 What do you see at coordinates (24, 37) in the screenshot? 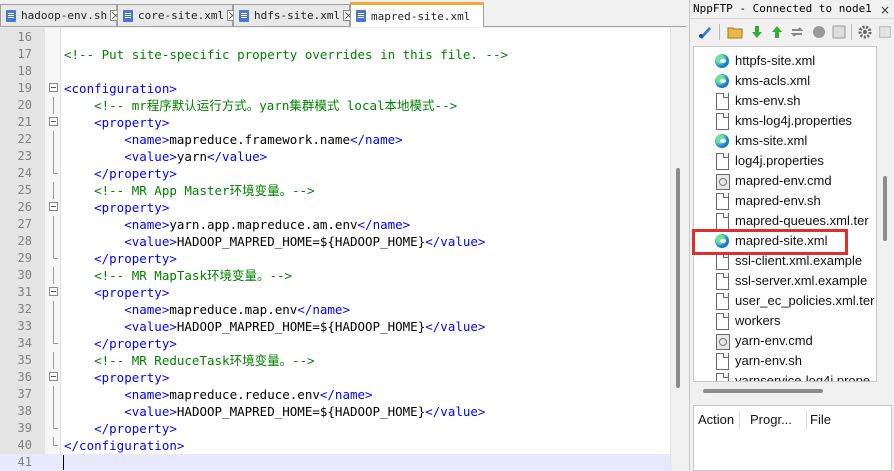
I see `line-number: 16` at bounding box center [24, 37].